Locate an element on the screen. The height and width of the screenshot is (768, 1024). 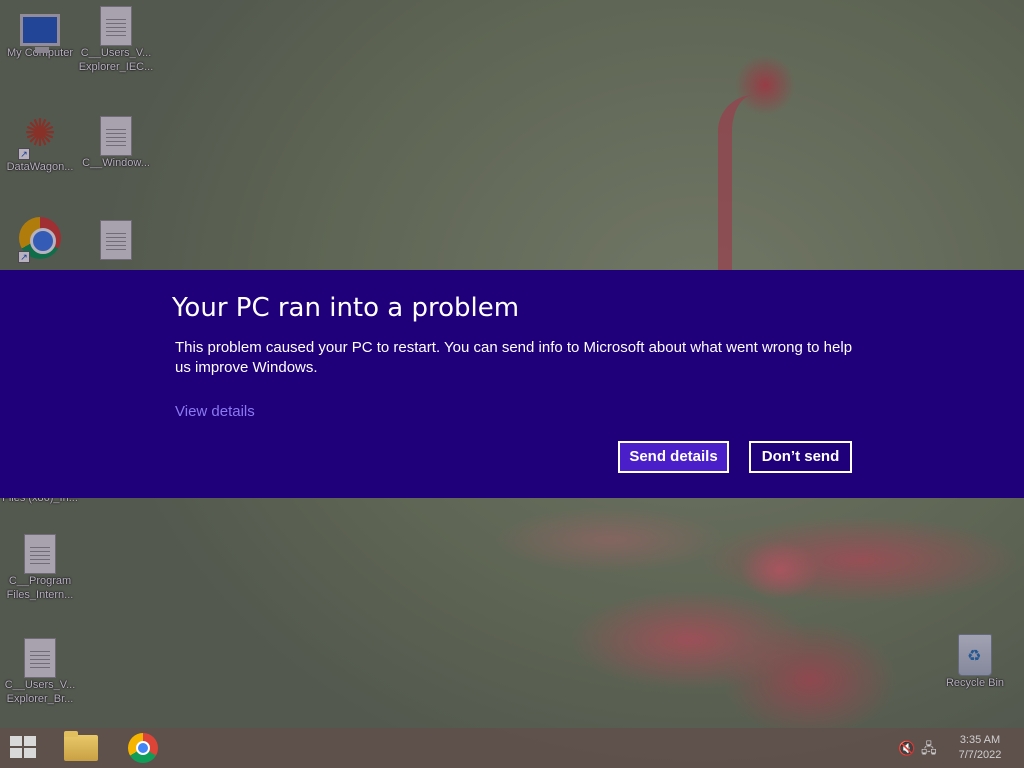
taskbar-file-explorer is located at coordinates (81, 748).